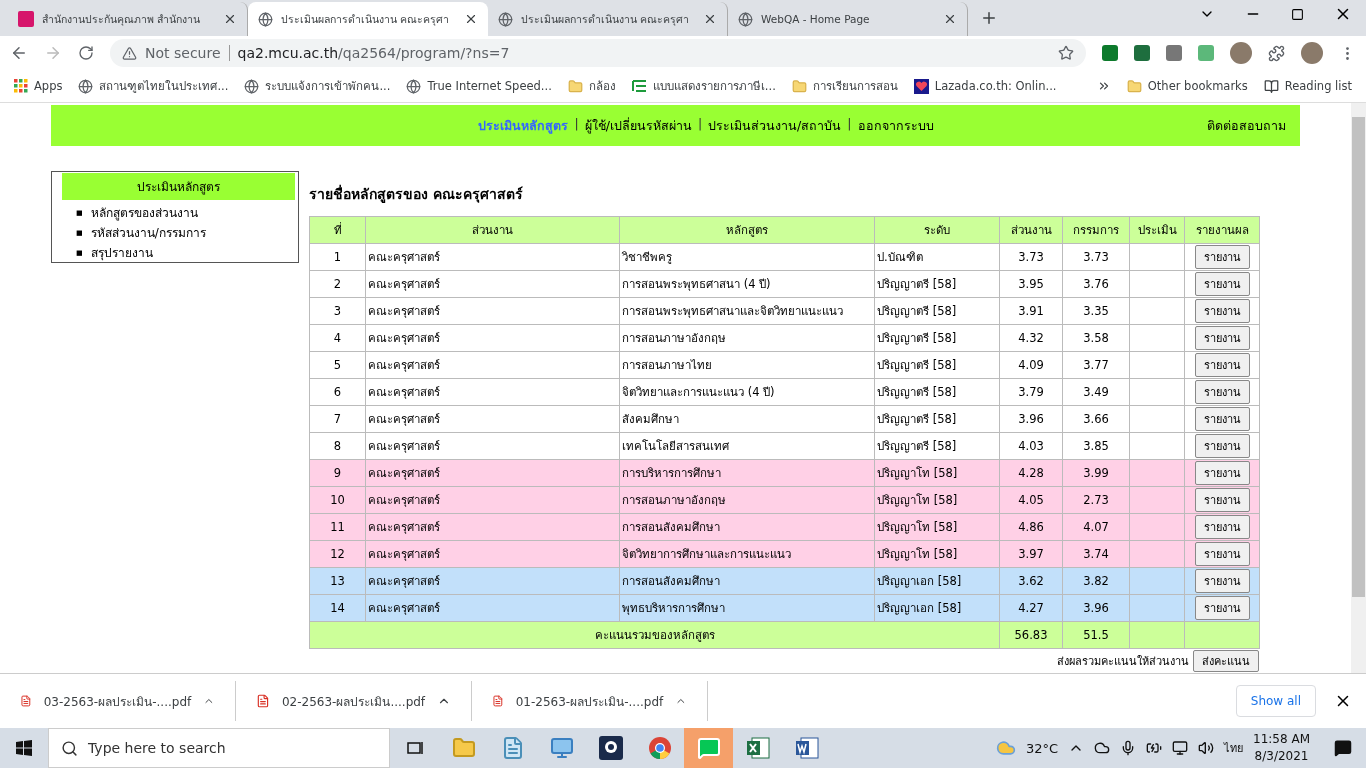 The height and width of the screenshot is (768, 1366). What do you see at coordinates (747, 581) in the screenshot?
I see `table-cell: การสอนสังคมศึกษา` at bounding box center [747, 581].